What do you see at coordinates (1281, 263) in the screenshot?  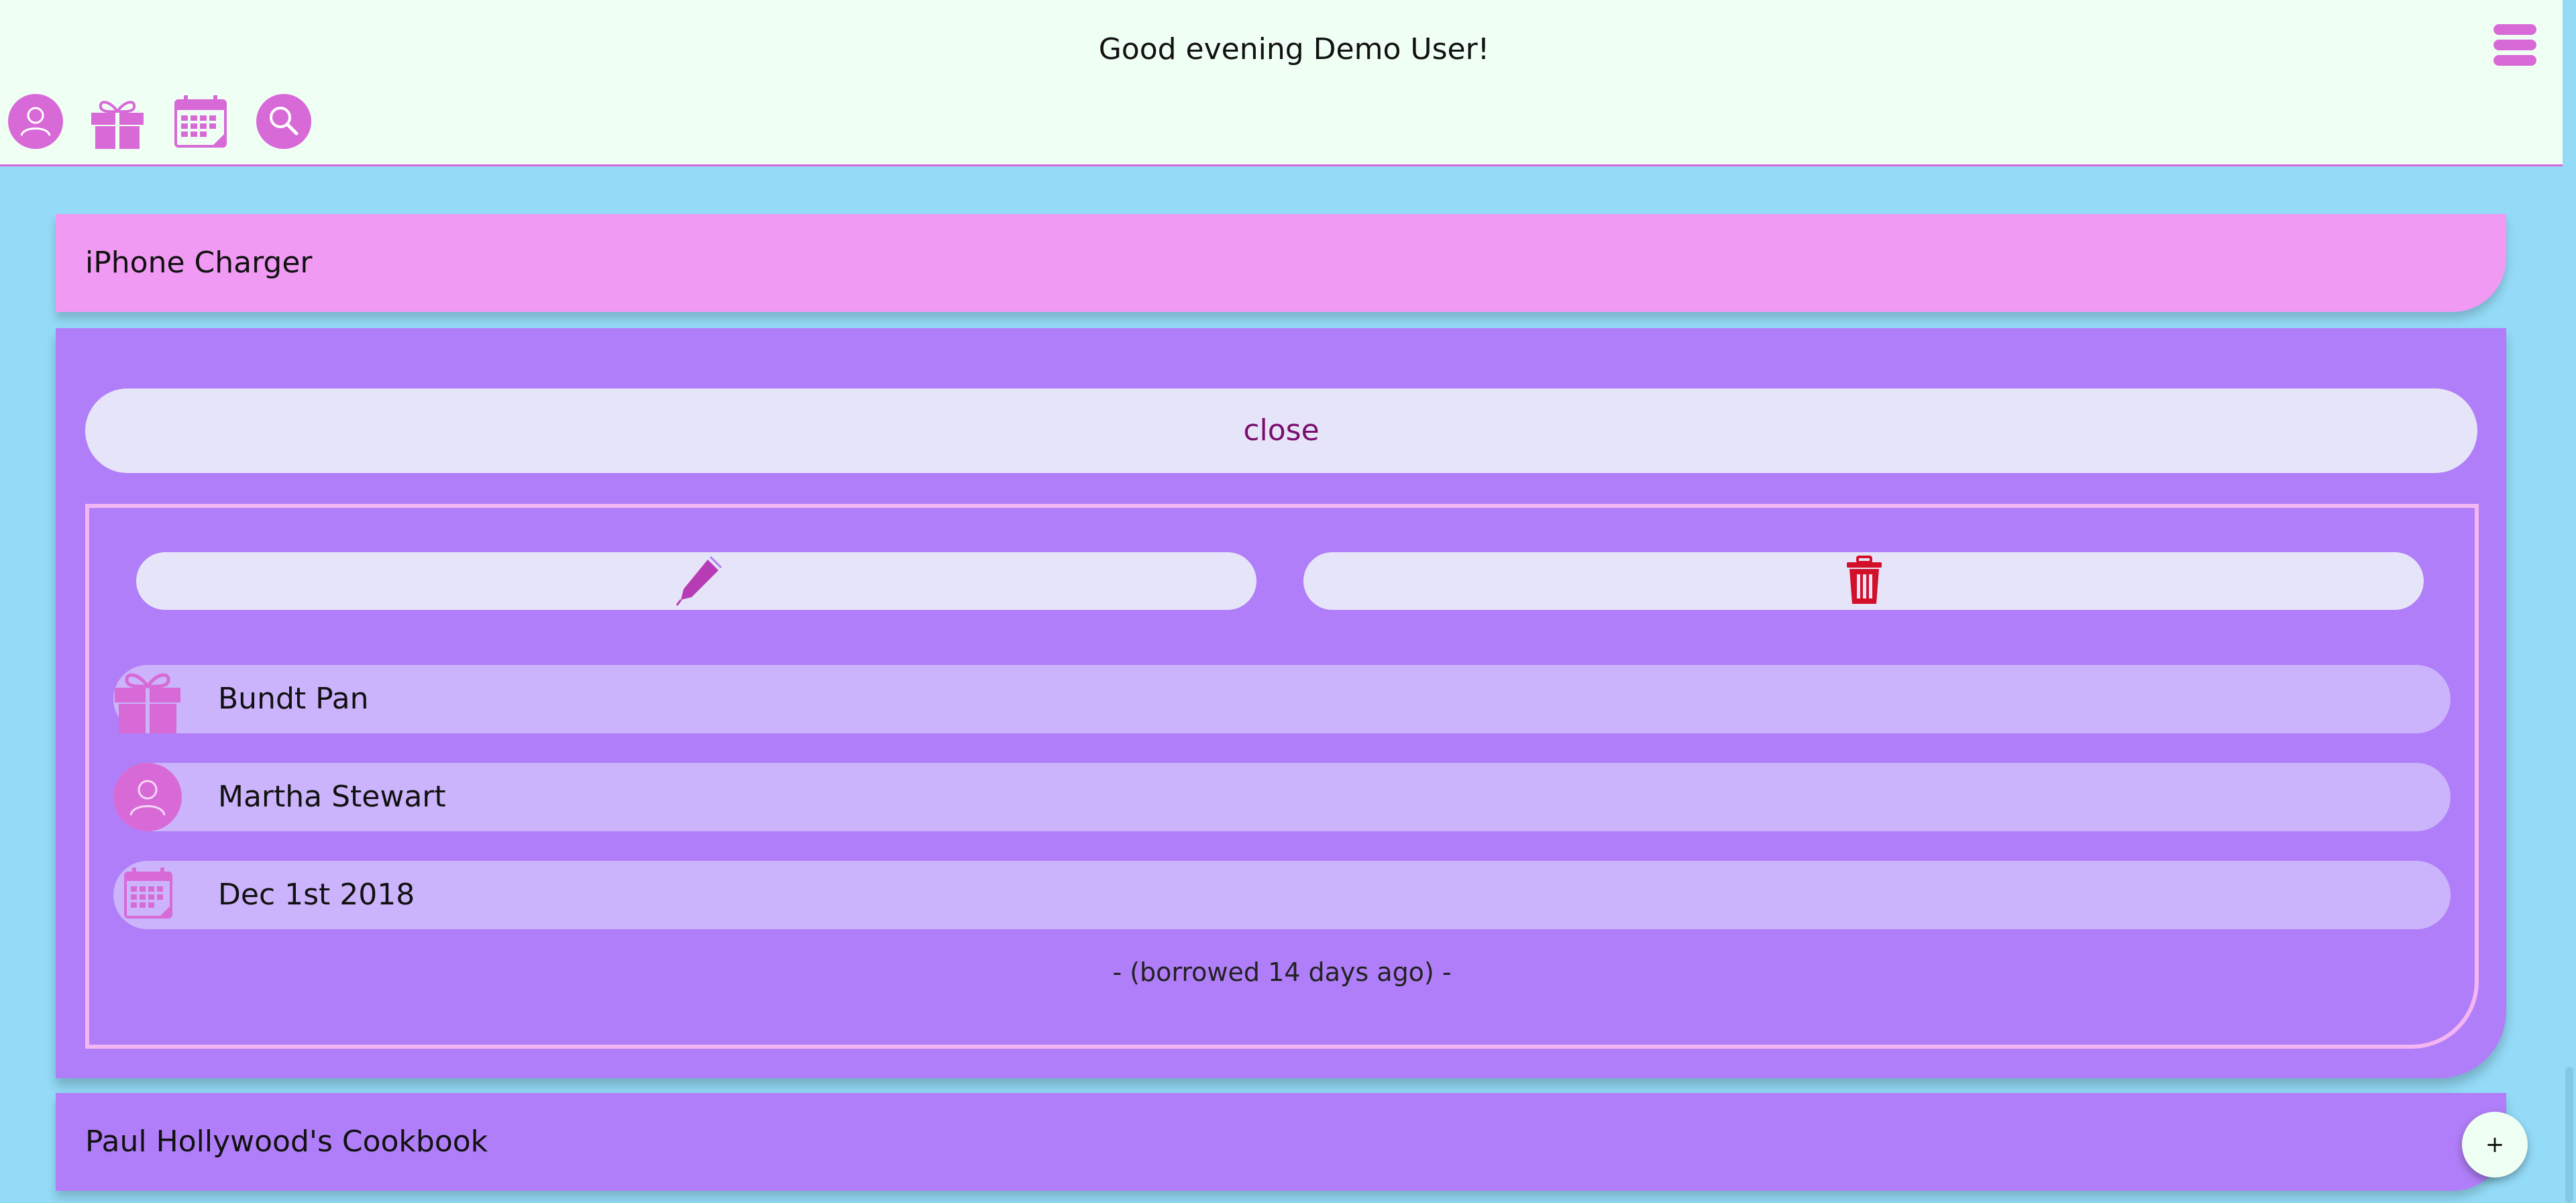 I see `item-bar-iphone-charger: iPhone Charger` at bounding box center [1281, 263].